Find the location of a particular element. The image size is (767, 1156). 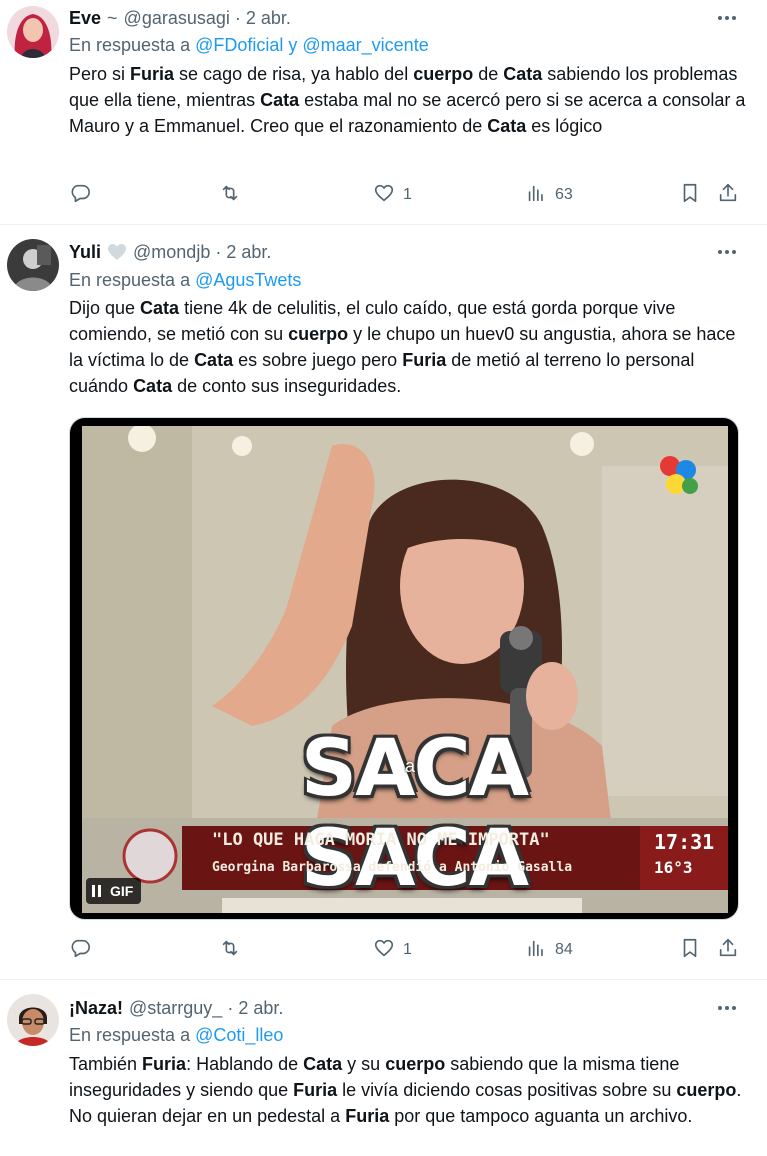

tweet-actions: 1 63 is located at coordinates (409, 195).